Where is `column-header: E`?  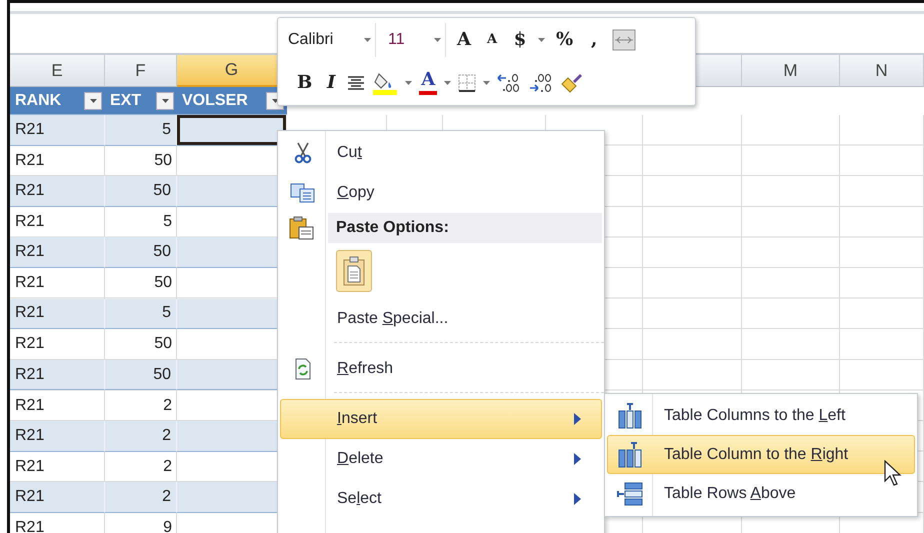
column-header: E is located at coordinates (57, 71).